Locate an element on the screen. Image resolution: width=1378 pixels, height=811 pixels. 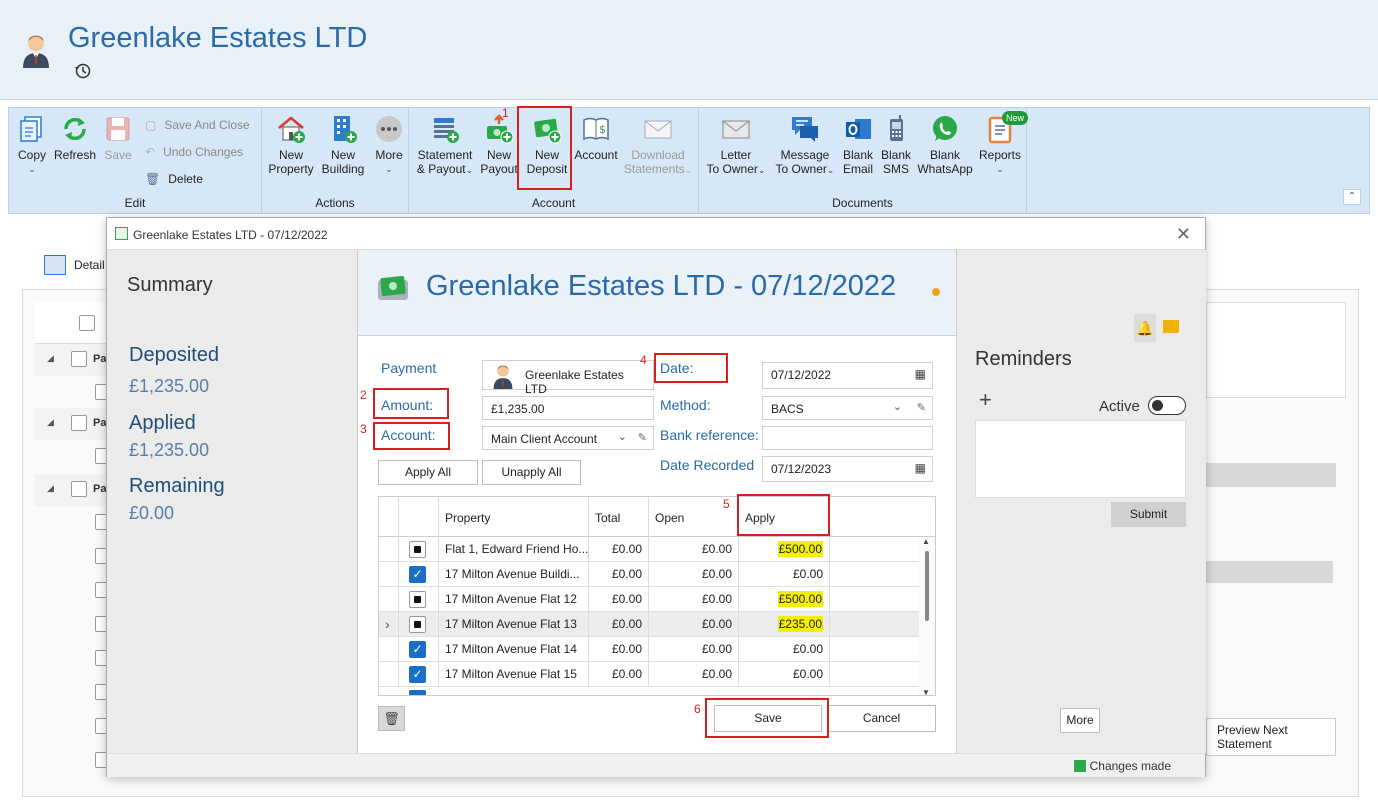
save-ribbon-button: Save is located at coordinates (118, 138).